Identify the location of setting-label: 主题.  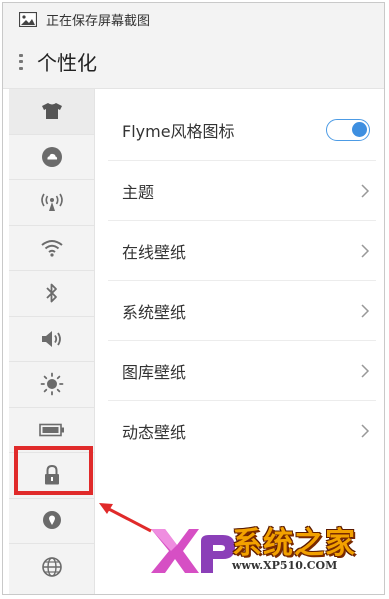
(138, 192).